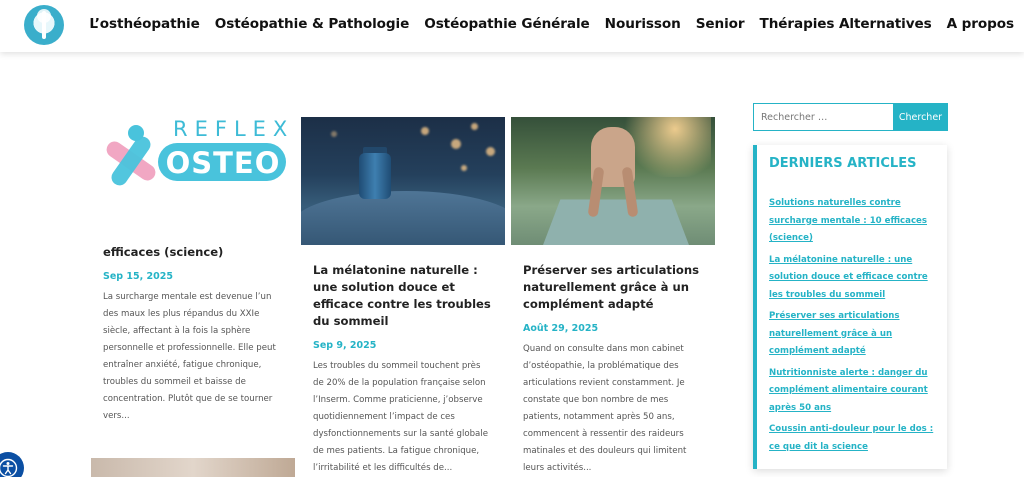 Image resolution: width=1024 pixels, height=477 pixels. I want to click on search-button: Chercher, so click(920, 117).